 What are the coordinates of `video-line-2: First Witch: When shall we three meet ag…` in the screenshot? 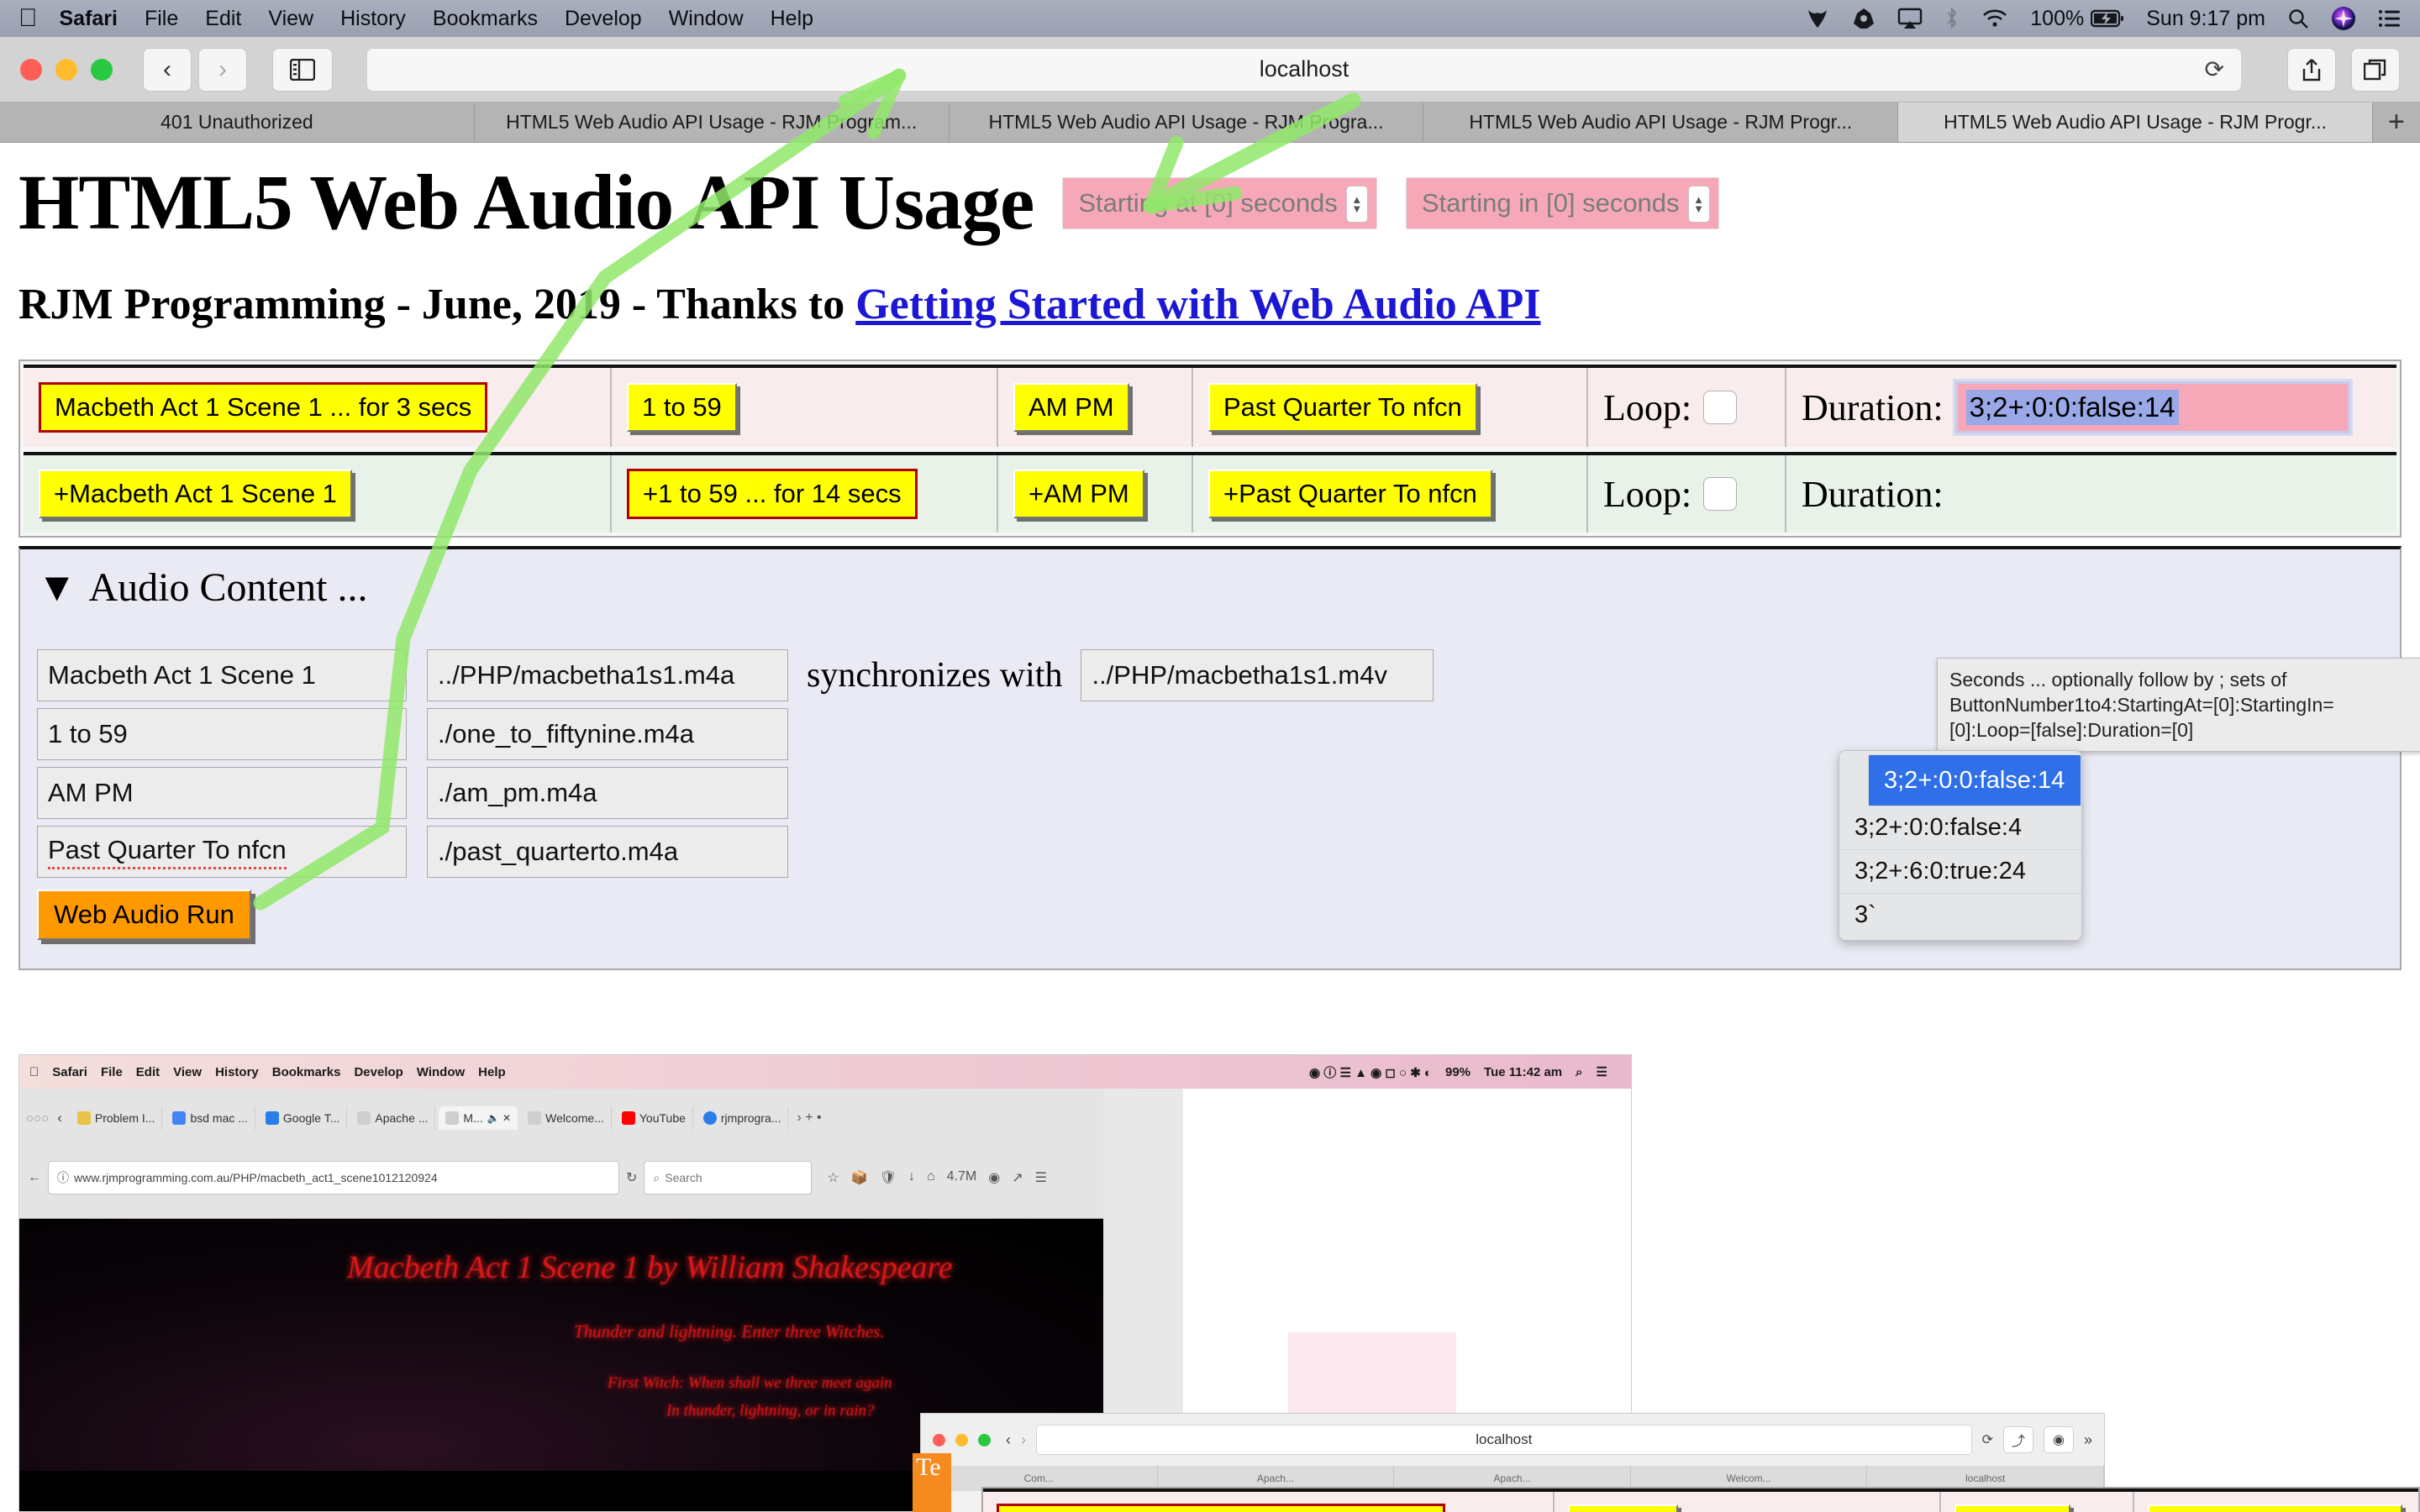 It's located at (750, 1383).